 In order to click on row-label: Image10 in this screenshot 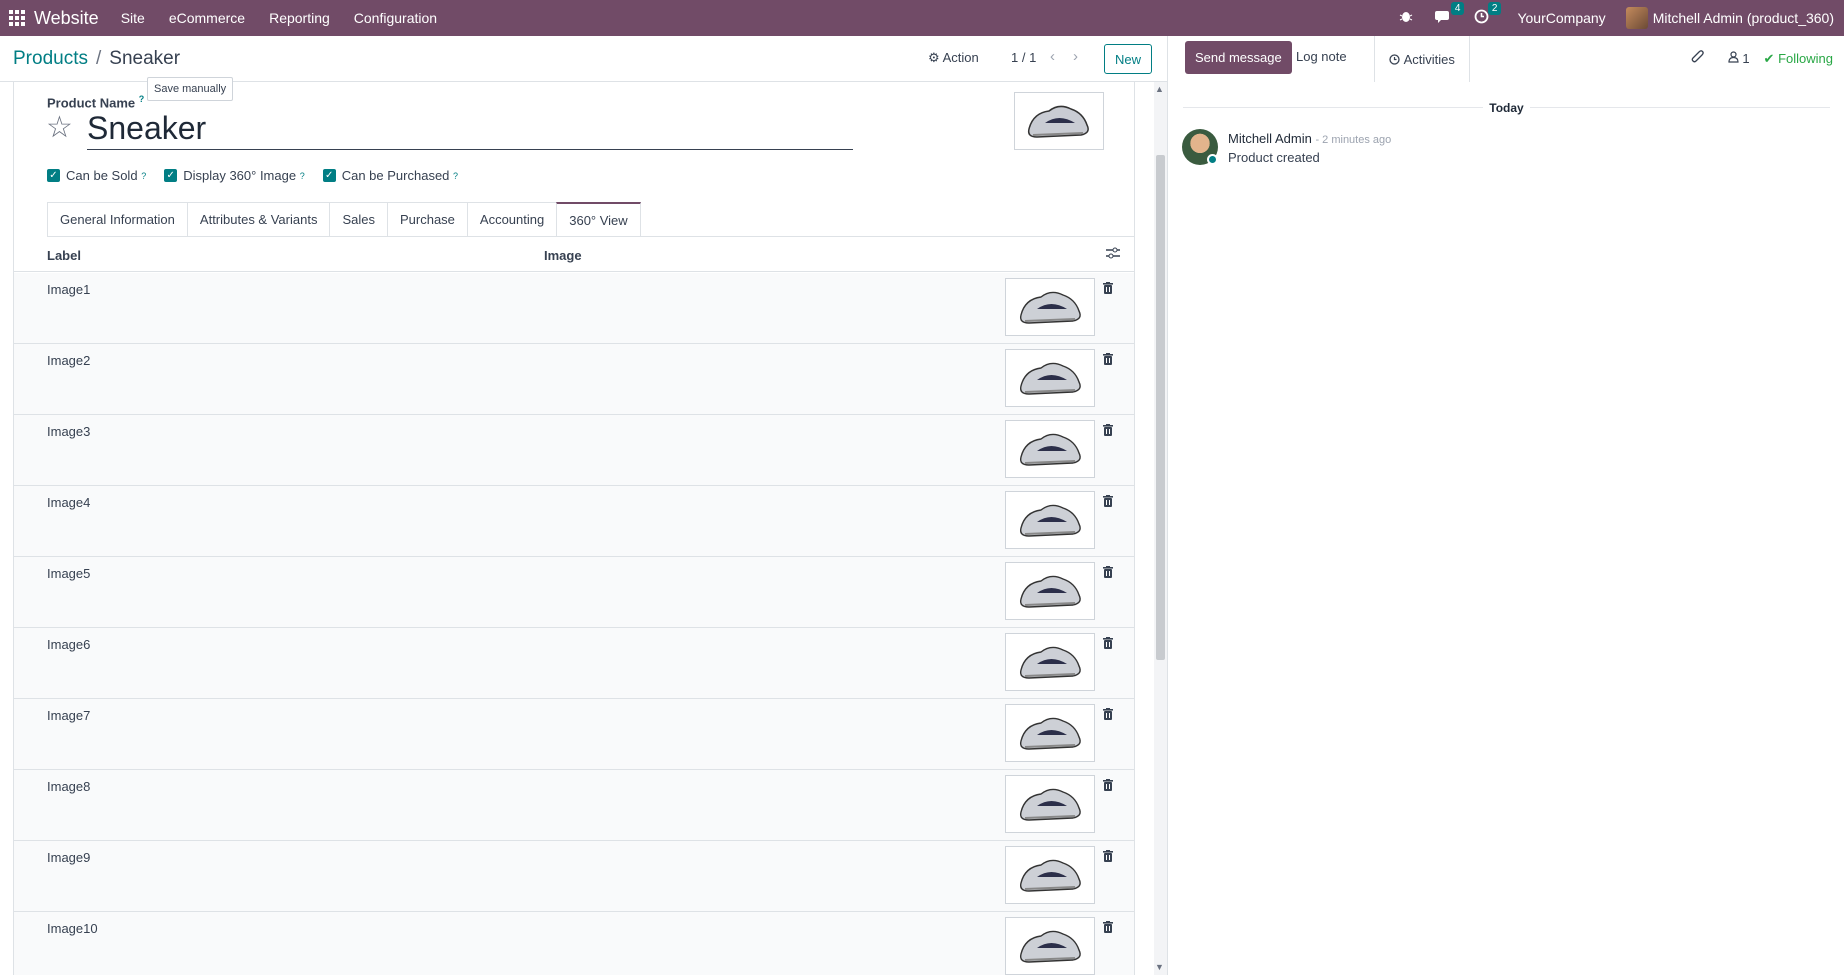, I will do `click(72, 928)`.